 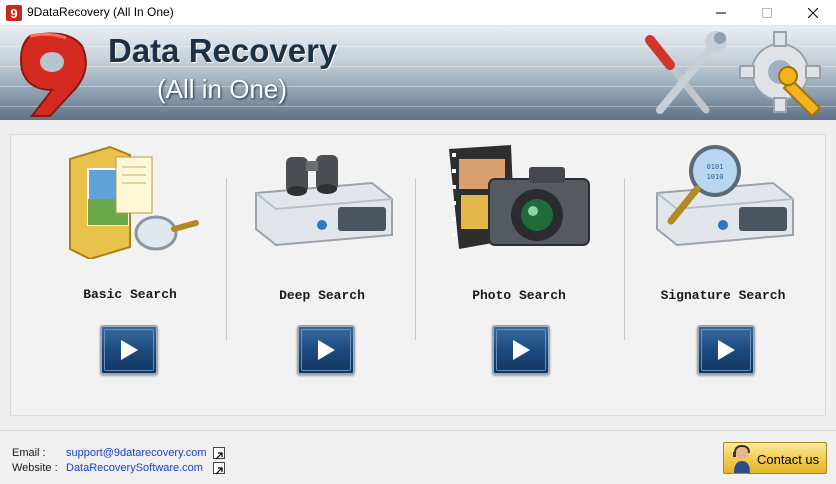 What do you see at coordinates (715, 177) in the screenshot?
I see `svg-text: 1010` at bounding box center [715, 177].